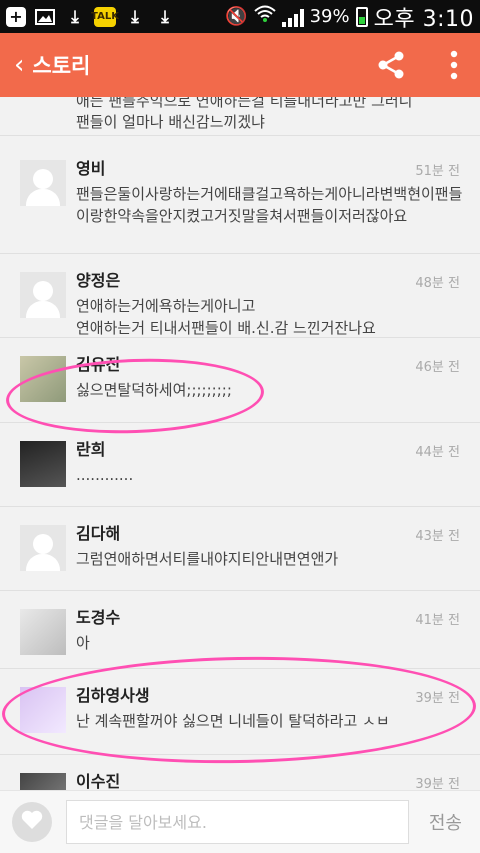 The image size is (480, 853). Describe the element at coordinates (16, 16) in the screenshot. I see `add-icon: +` at that location.